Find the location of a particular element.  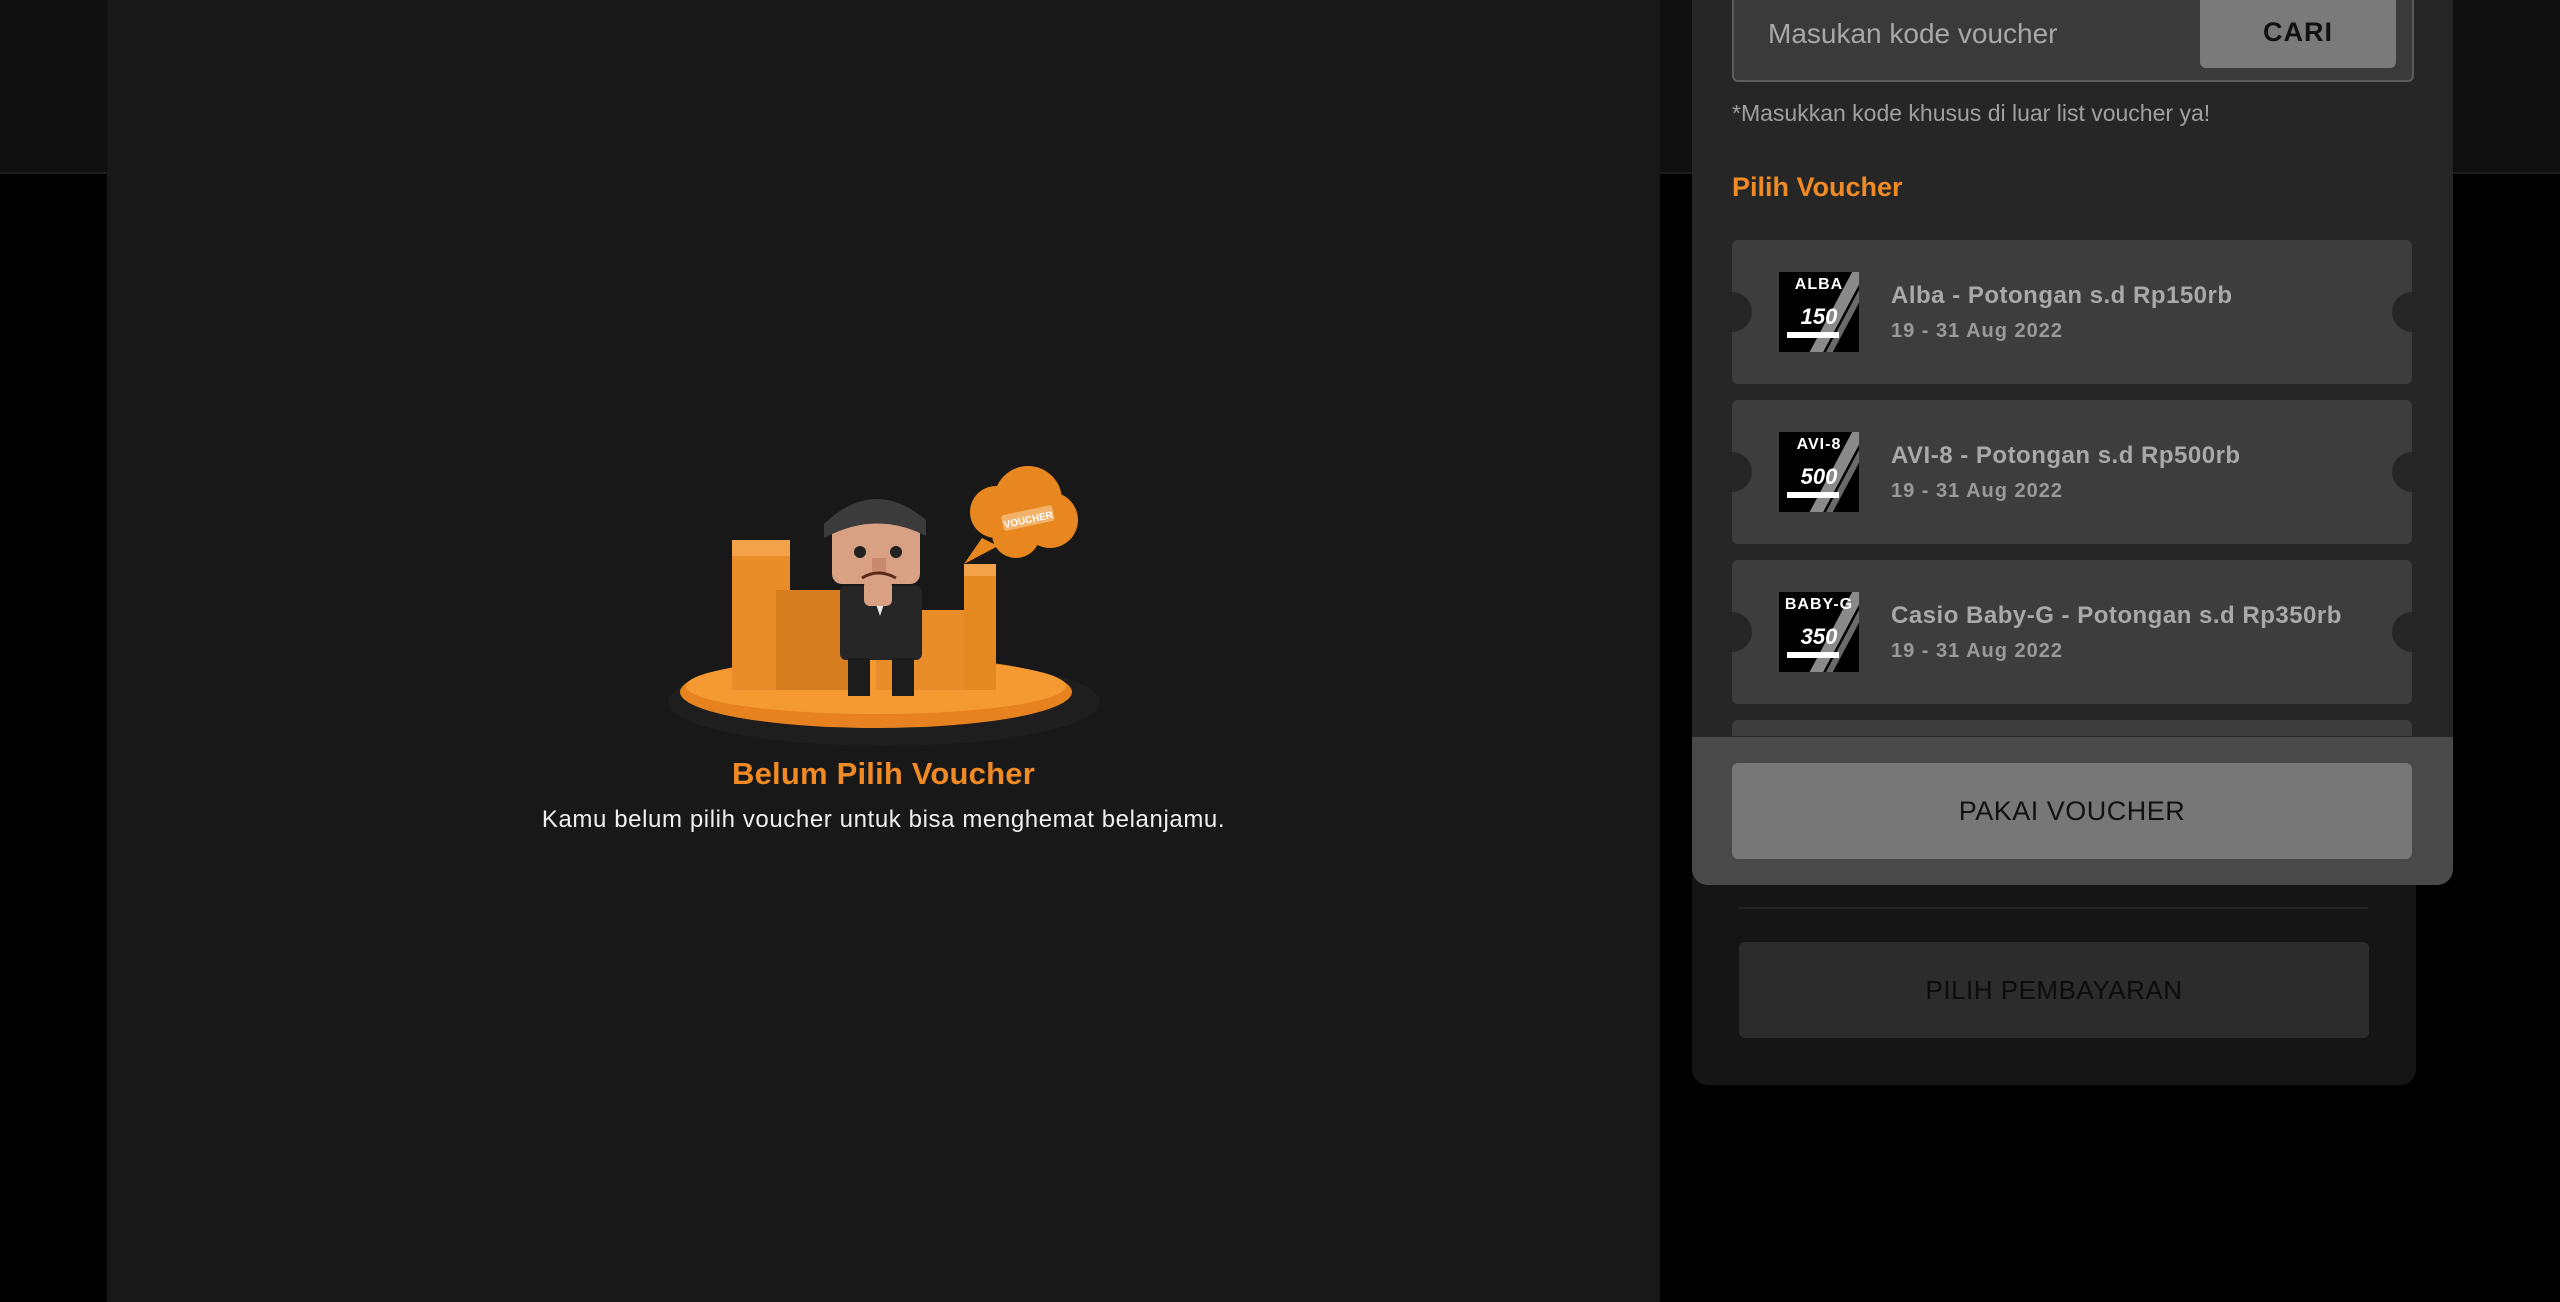

summary-divider is located at coordinates (2053, 908).